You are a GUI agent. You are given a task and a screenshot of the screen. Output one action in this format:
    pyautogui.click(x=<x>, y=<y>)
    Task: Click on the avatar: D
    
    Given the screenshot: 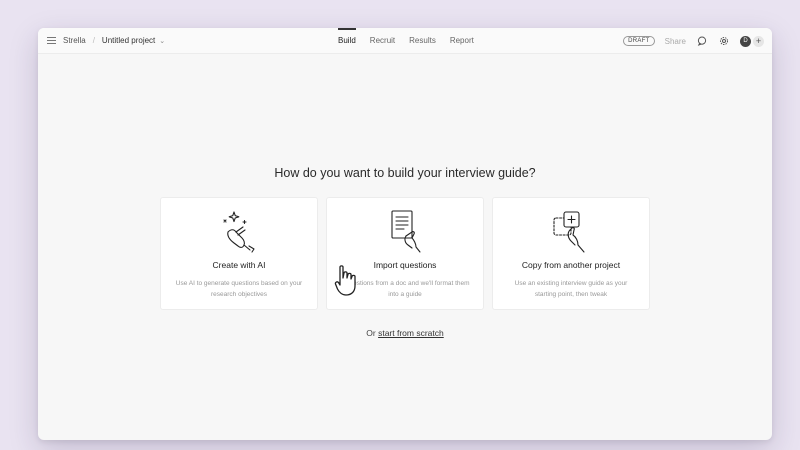 What is the action you would take?
    pyautogui.click(x=745, y=41)
    